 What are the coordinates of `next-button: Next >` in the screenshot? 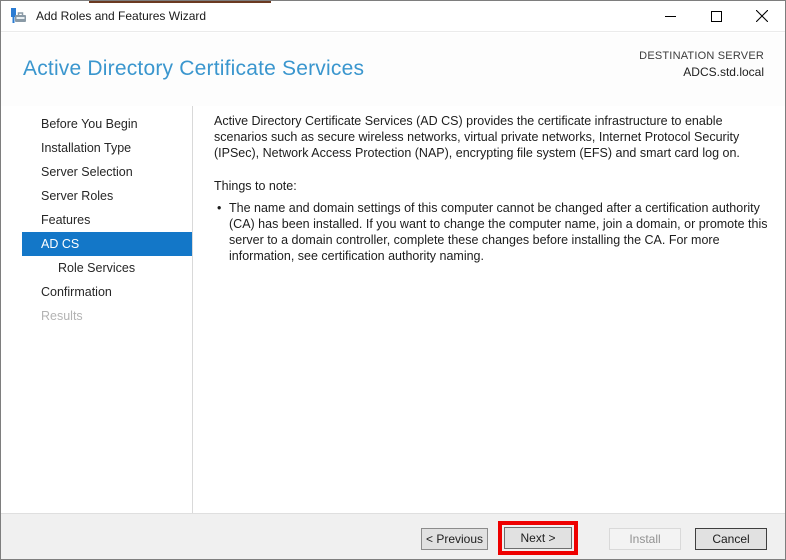 It's located at (538, 538).